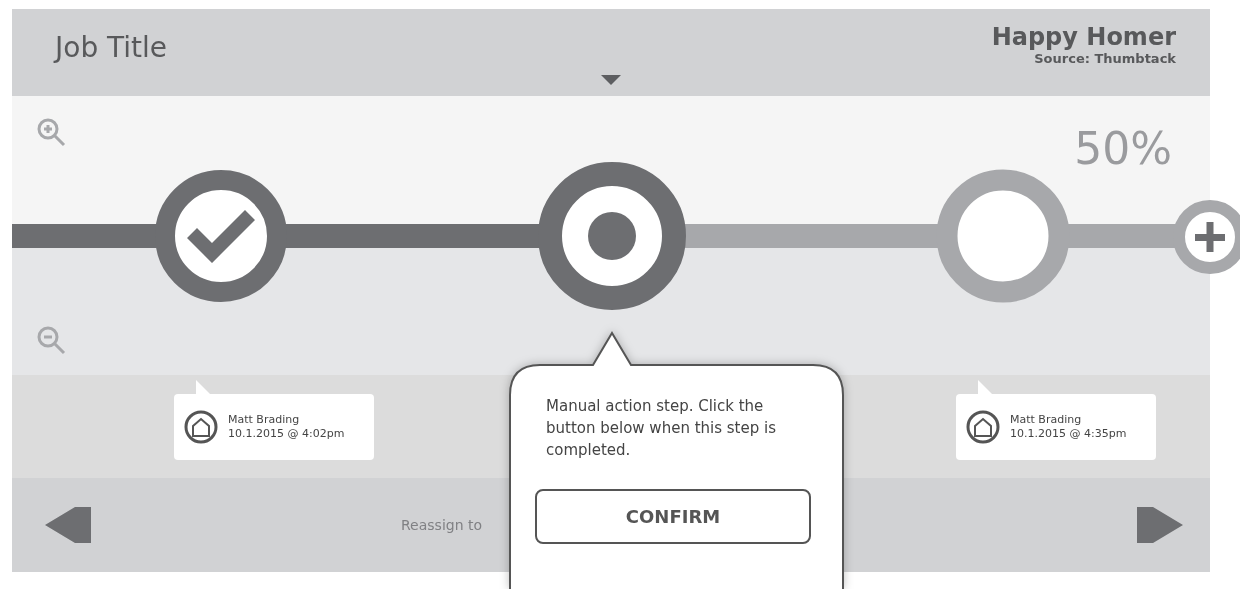 The height and width of the screenshot is (589, 1240). I want to click on zoom-in-icon, so click(51, 132).